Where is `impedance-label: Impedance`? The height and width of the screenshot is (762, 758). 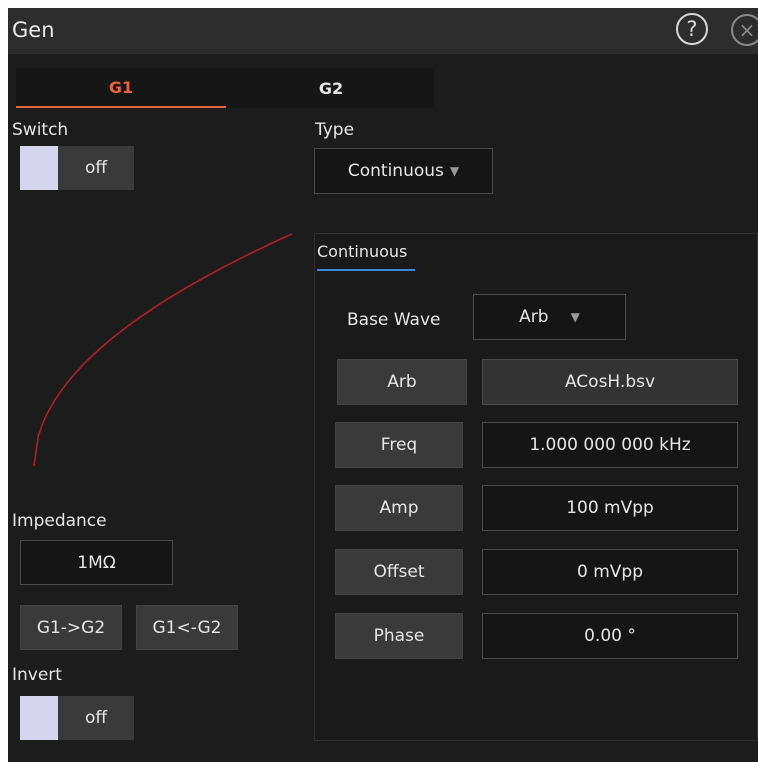
impedance-label: Impedance is located at coordinates (59, 521).